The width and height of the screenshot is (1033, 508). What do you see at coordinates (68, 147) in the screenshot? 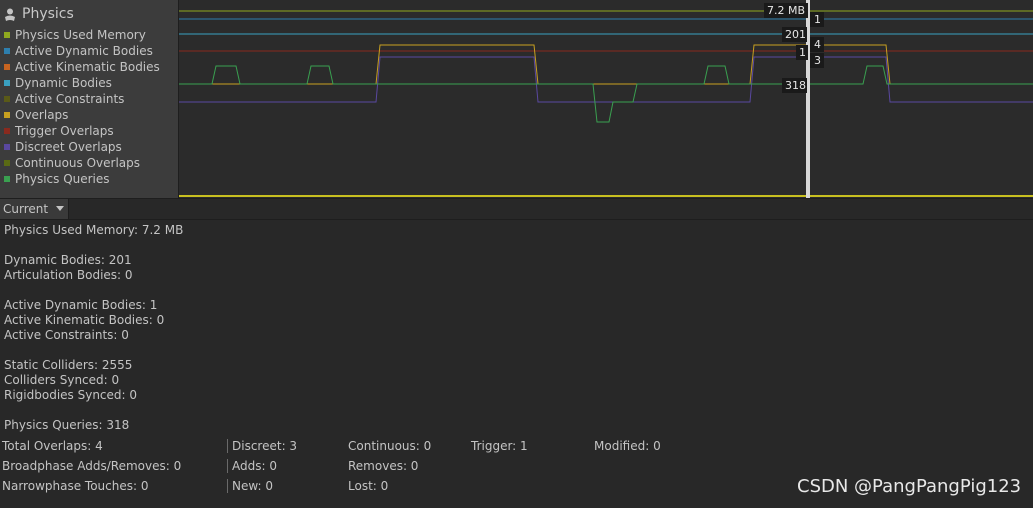
I see `legend-label: Discreet Overlaps` at bounding box center [68, 147].